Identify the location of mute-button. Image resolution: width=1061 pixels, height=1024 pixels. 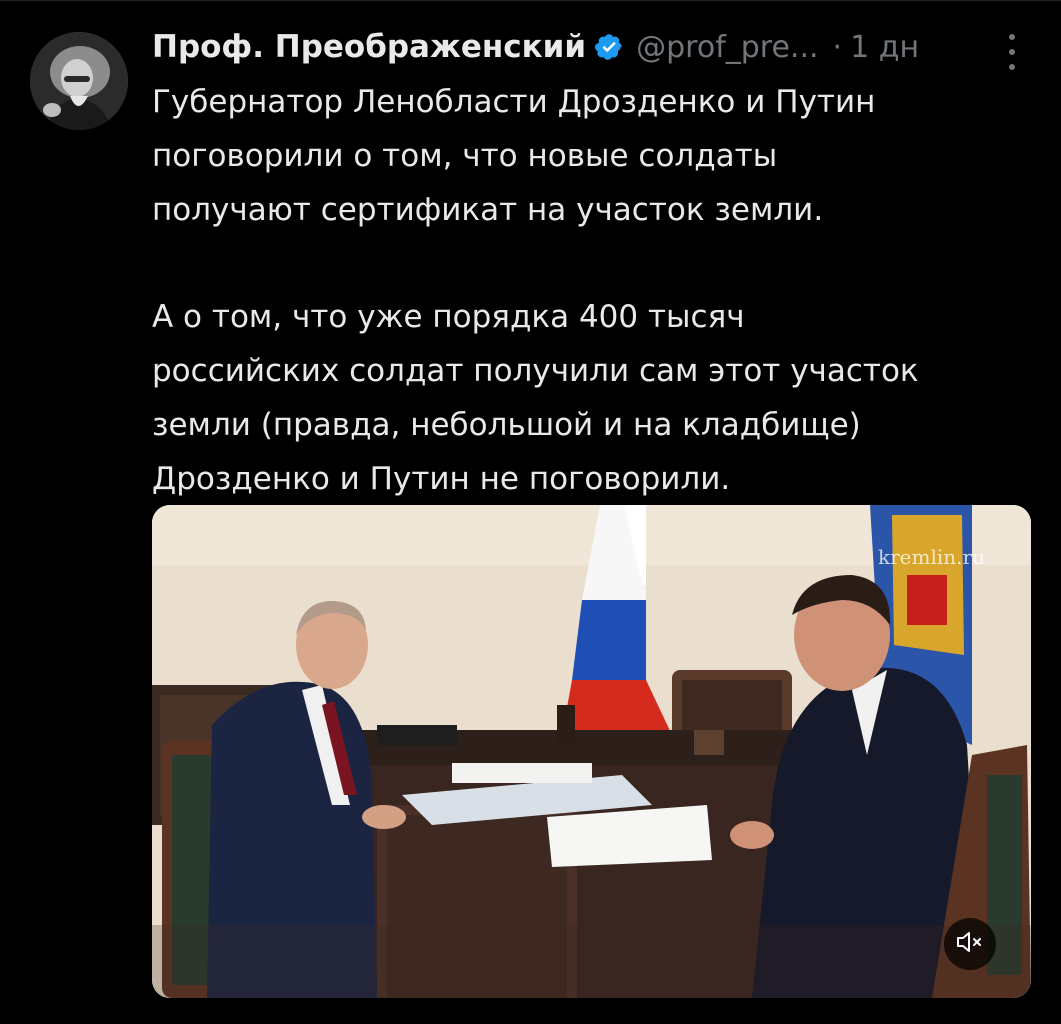
(970, 944).